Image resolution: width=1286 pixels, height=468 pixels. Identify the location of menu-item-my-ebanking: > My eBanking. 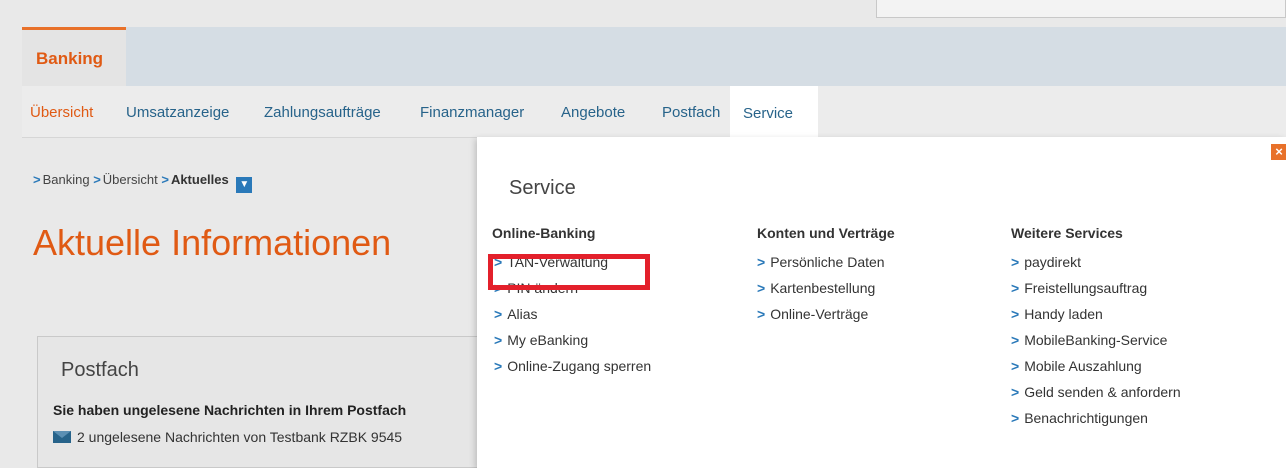
(572, 345).